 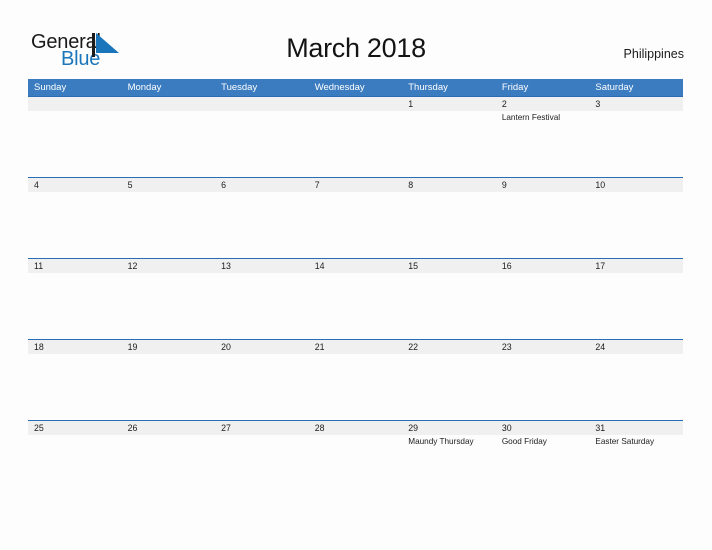 I want to click on weekday-sunday: Sunday, so click(x=50, y=87).